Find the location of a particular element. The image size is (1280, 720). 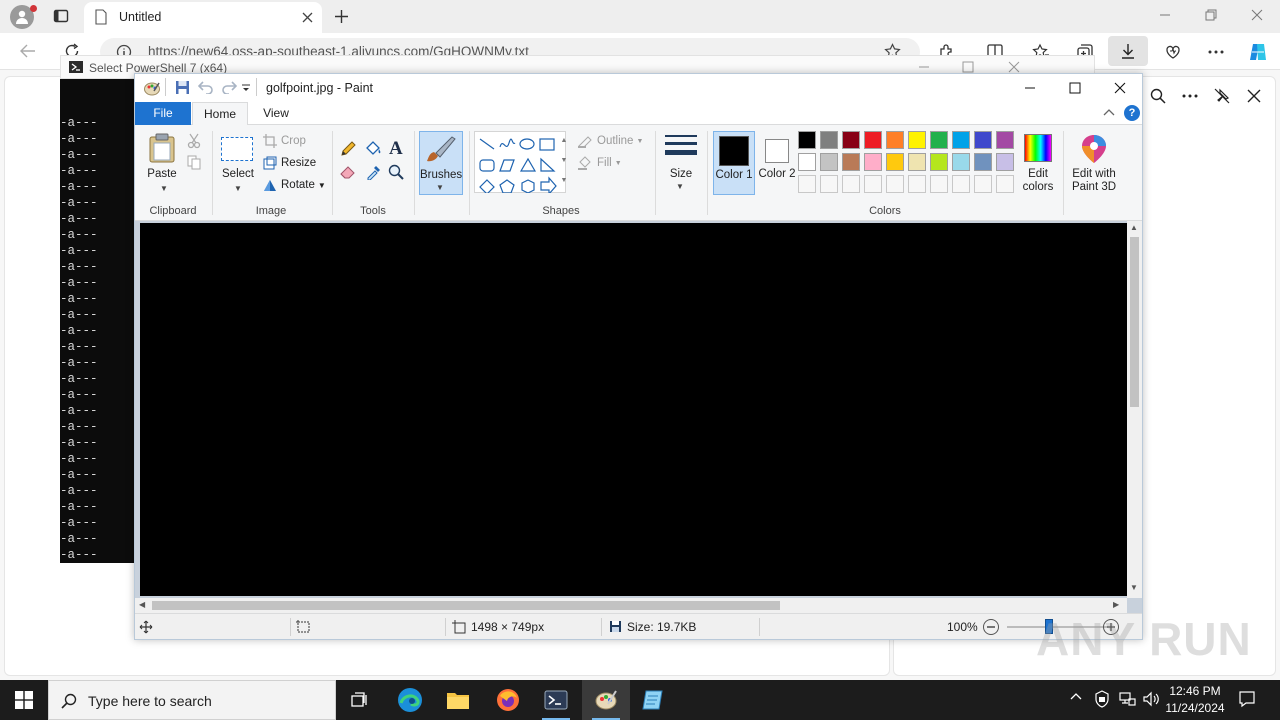

customize-quick-access-icon is located at coordinates (246, 88).